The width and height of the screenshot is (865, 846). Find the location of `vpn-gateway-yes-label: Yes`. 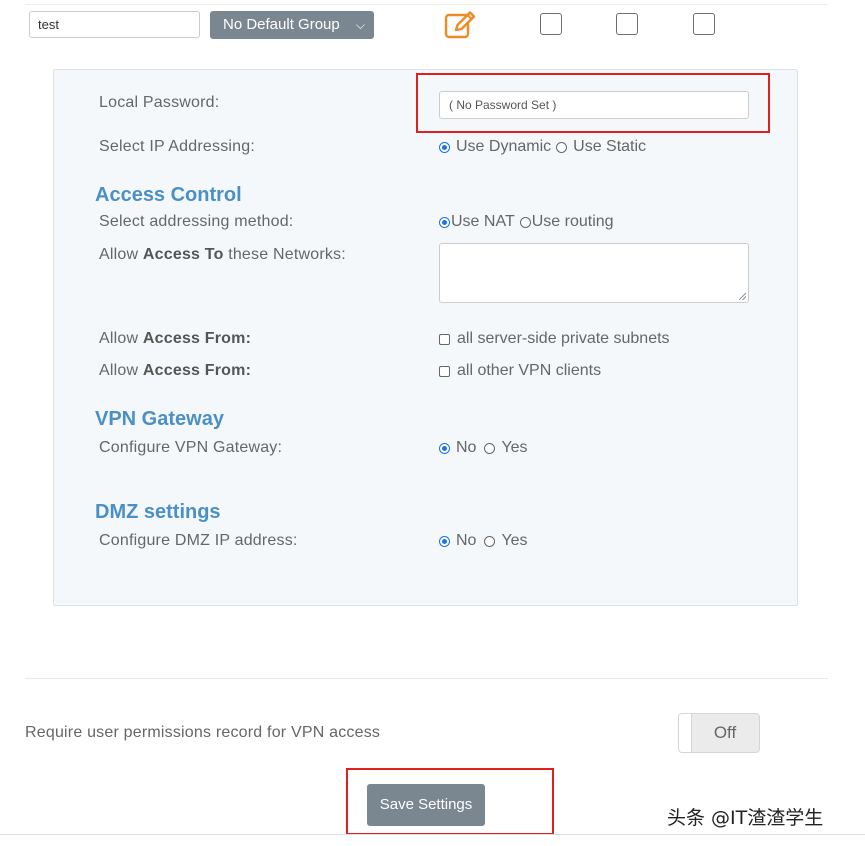

vpn-gateway-yes-label: Yes is located at coordinates (514, 447).